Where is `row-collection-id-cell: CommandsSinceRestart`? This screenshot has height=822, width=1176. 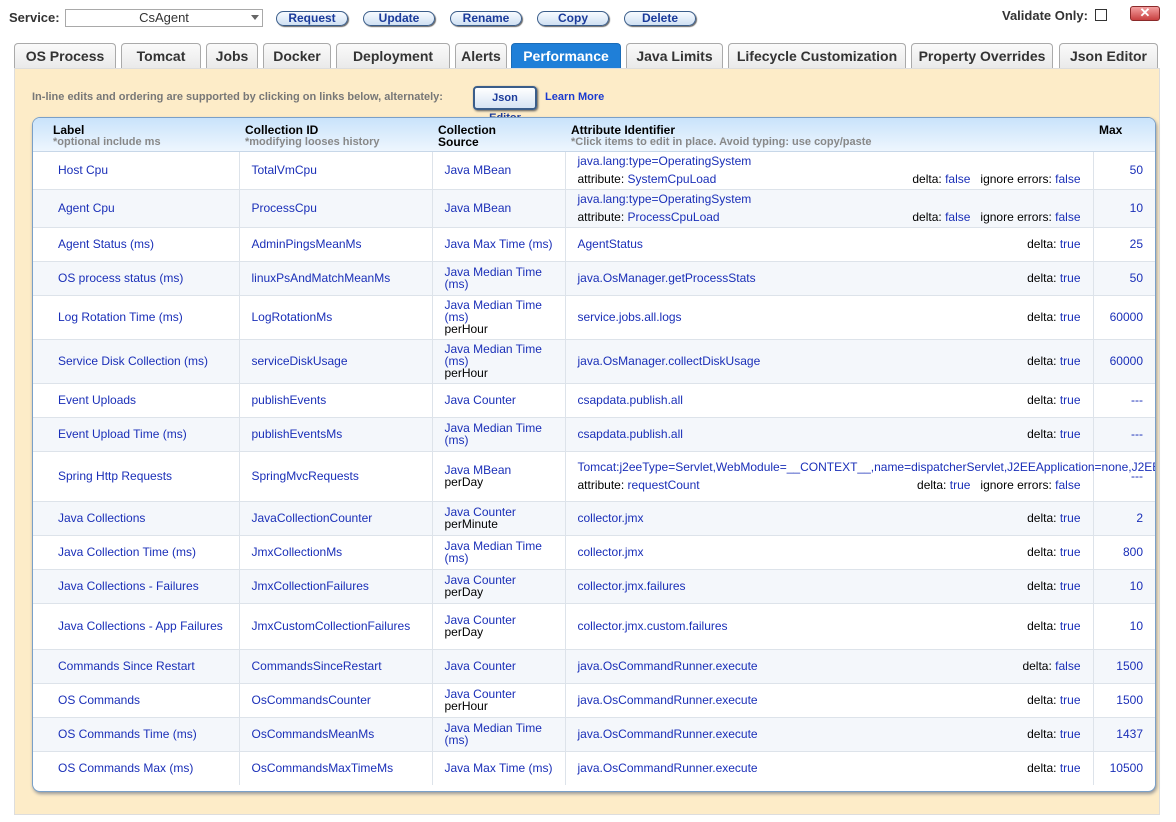 row-collection-id-cell: CommandsSinceRestart is located at coordinates (336, 665).